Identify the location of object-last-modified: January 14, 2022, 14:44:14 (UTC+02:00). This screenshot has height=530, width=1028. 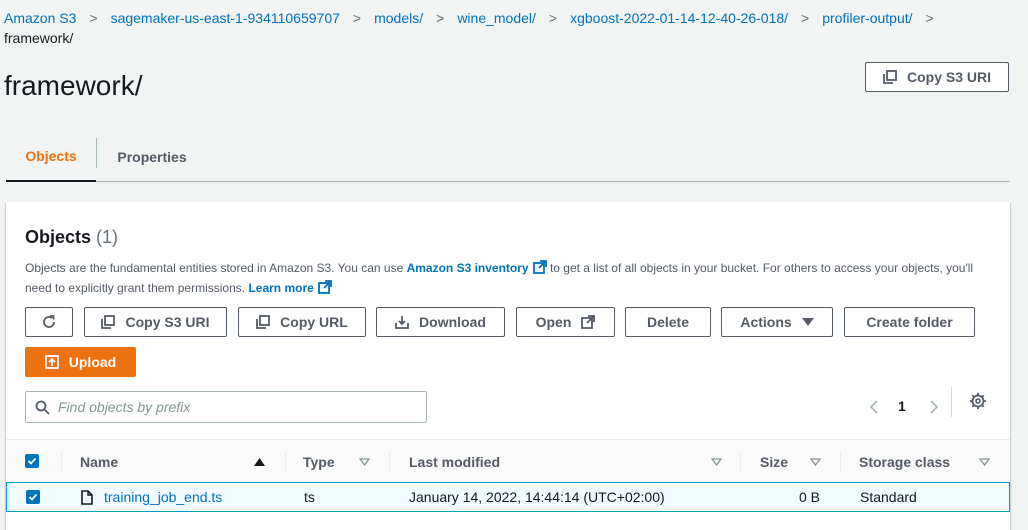
(537, 497).